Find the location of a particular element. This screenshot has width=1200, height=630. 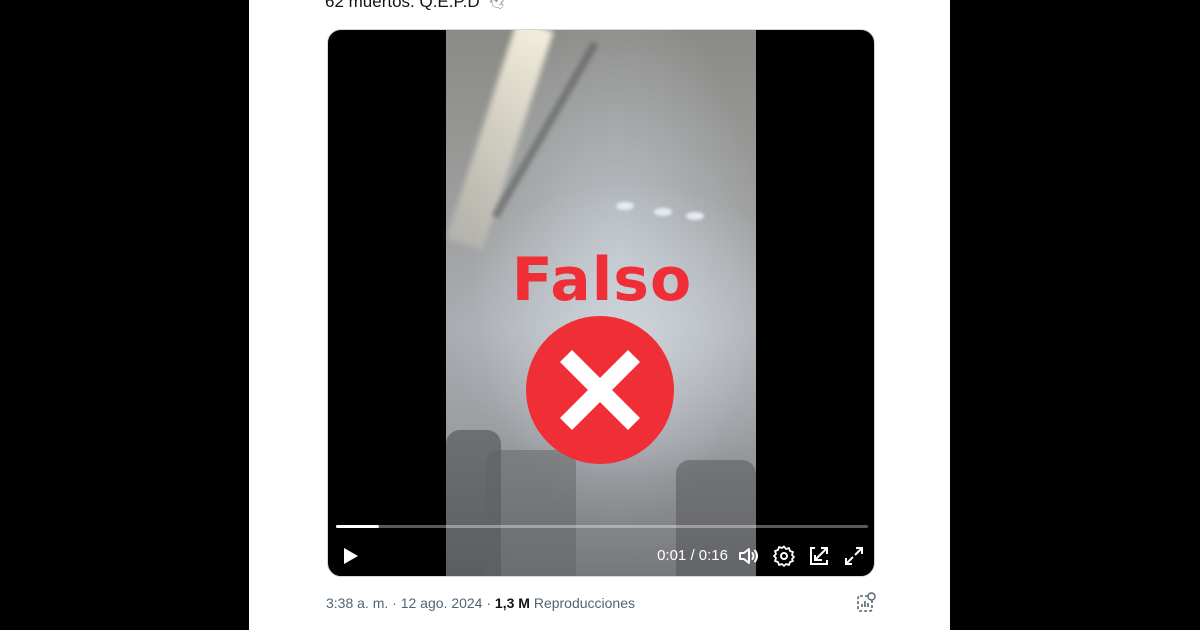

progress-bar is located at coordinates (602, 526).